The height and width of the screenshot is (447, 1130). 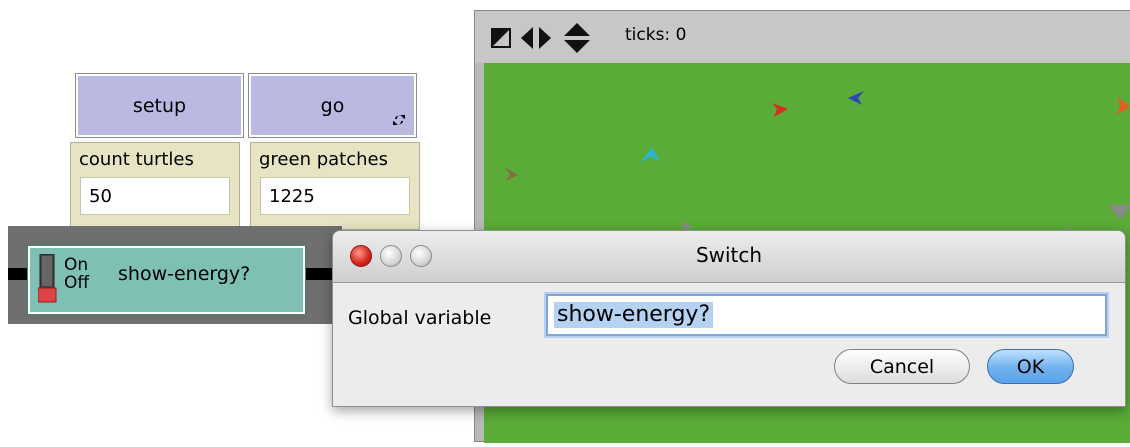 I want to click on dialog-title: Switch, so click(x=729, y=255).